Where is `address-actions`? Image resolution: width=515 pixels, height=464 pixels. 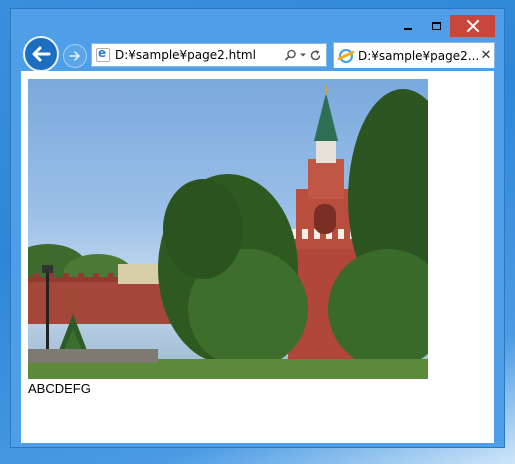 address-actions is located at coordinates (303, 55).